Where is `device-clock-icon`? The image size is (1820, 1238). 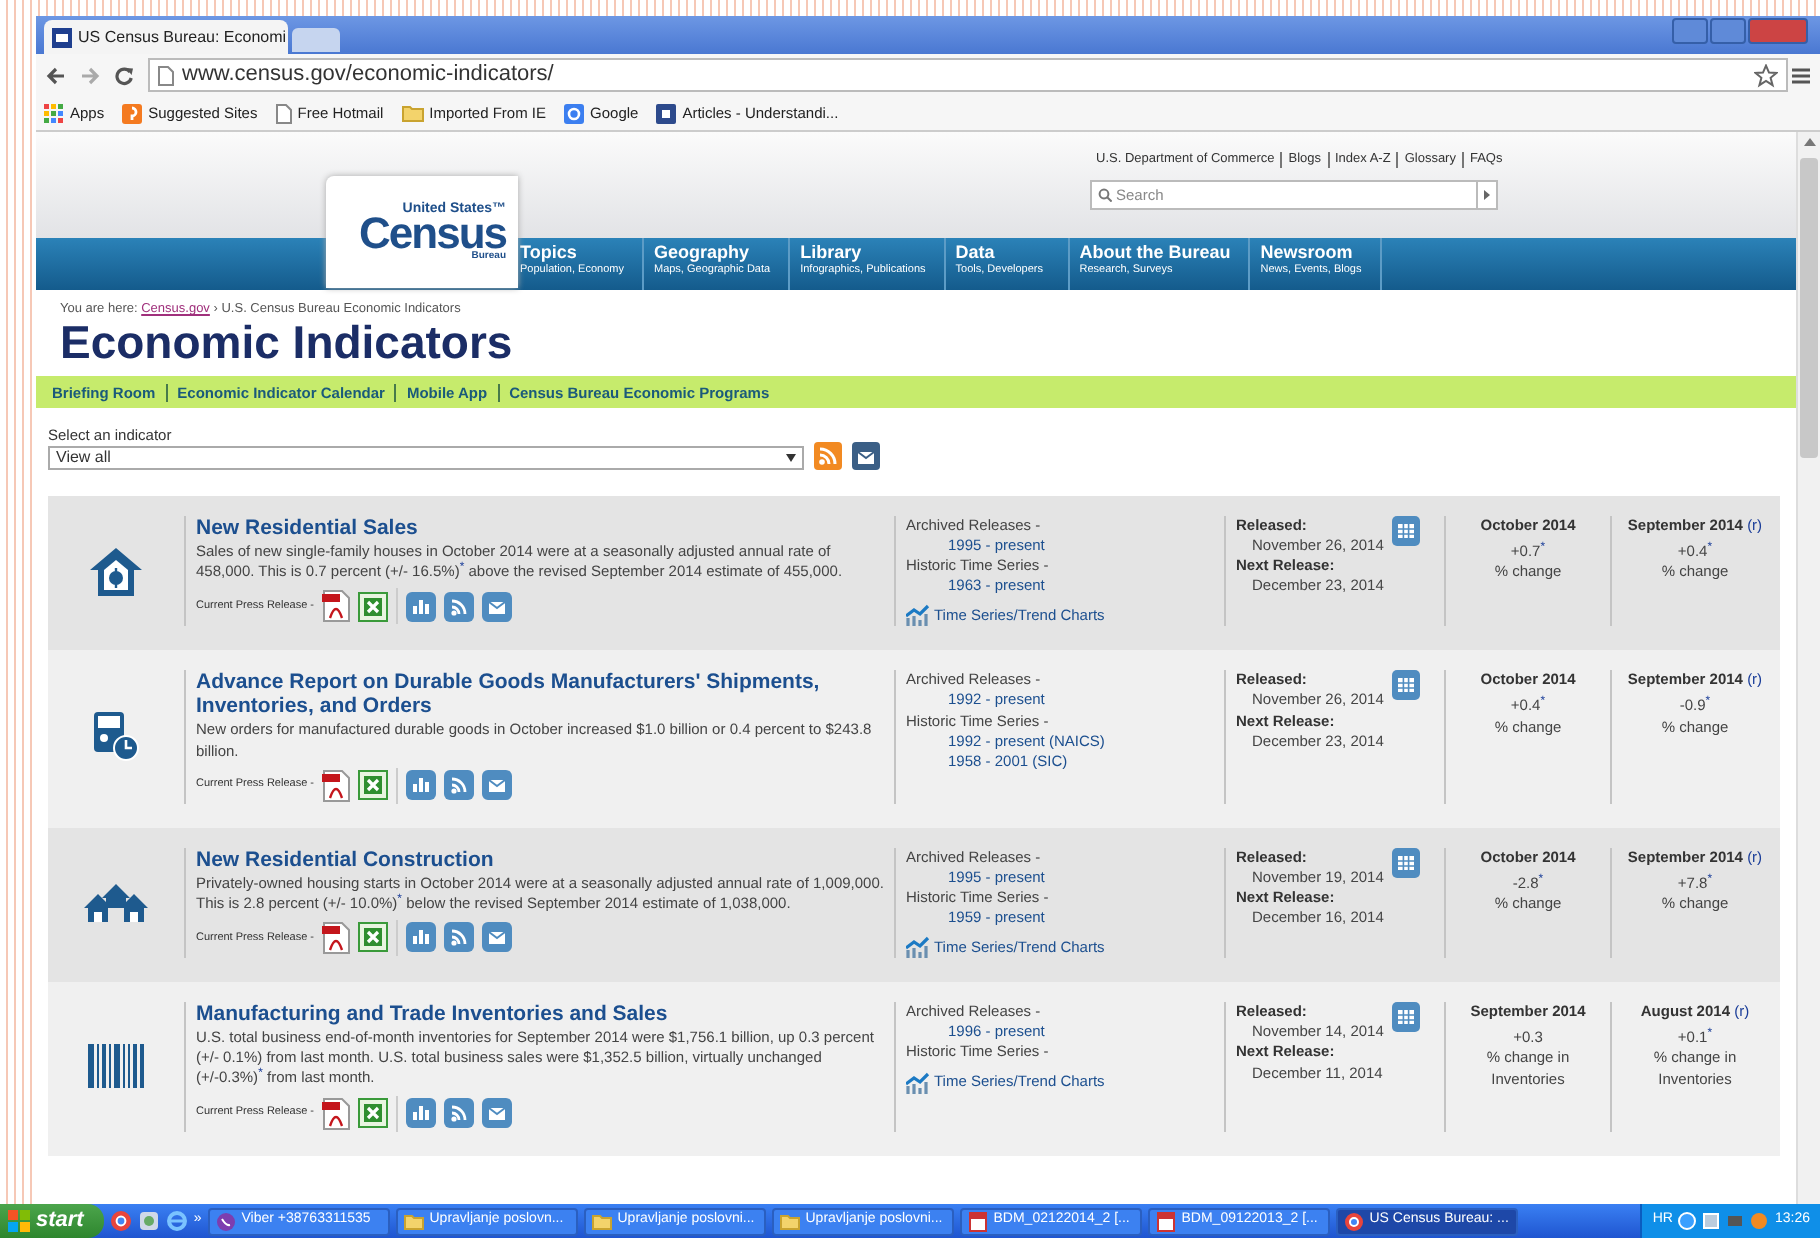 device-clock-icon is located at coordinates (116, 736).